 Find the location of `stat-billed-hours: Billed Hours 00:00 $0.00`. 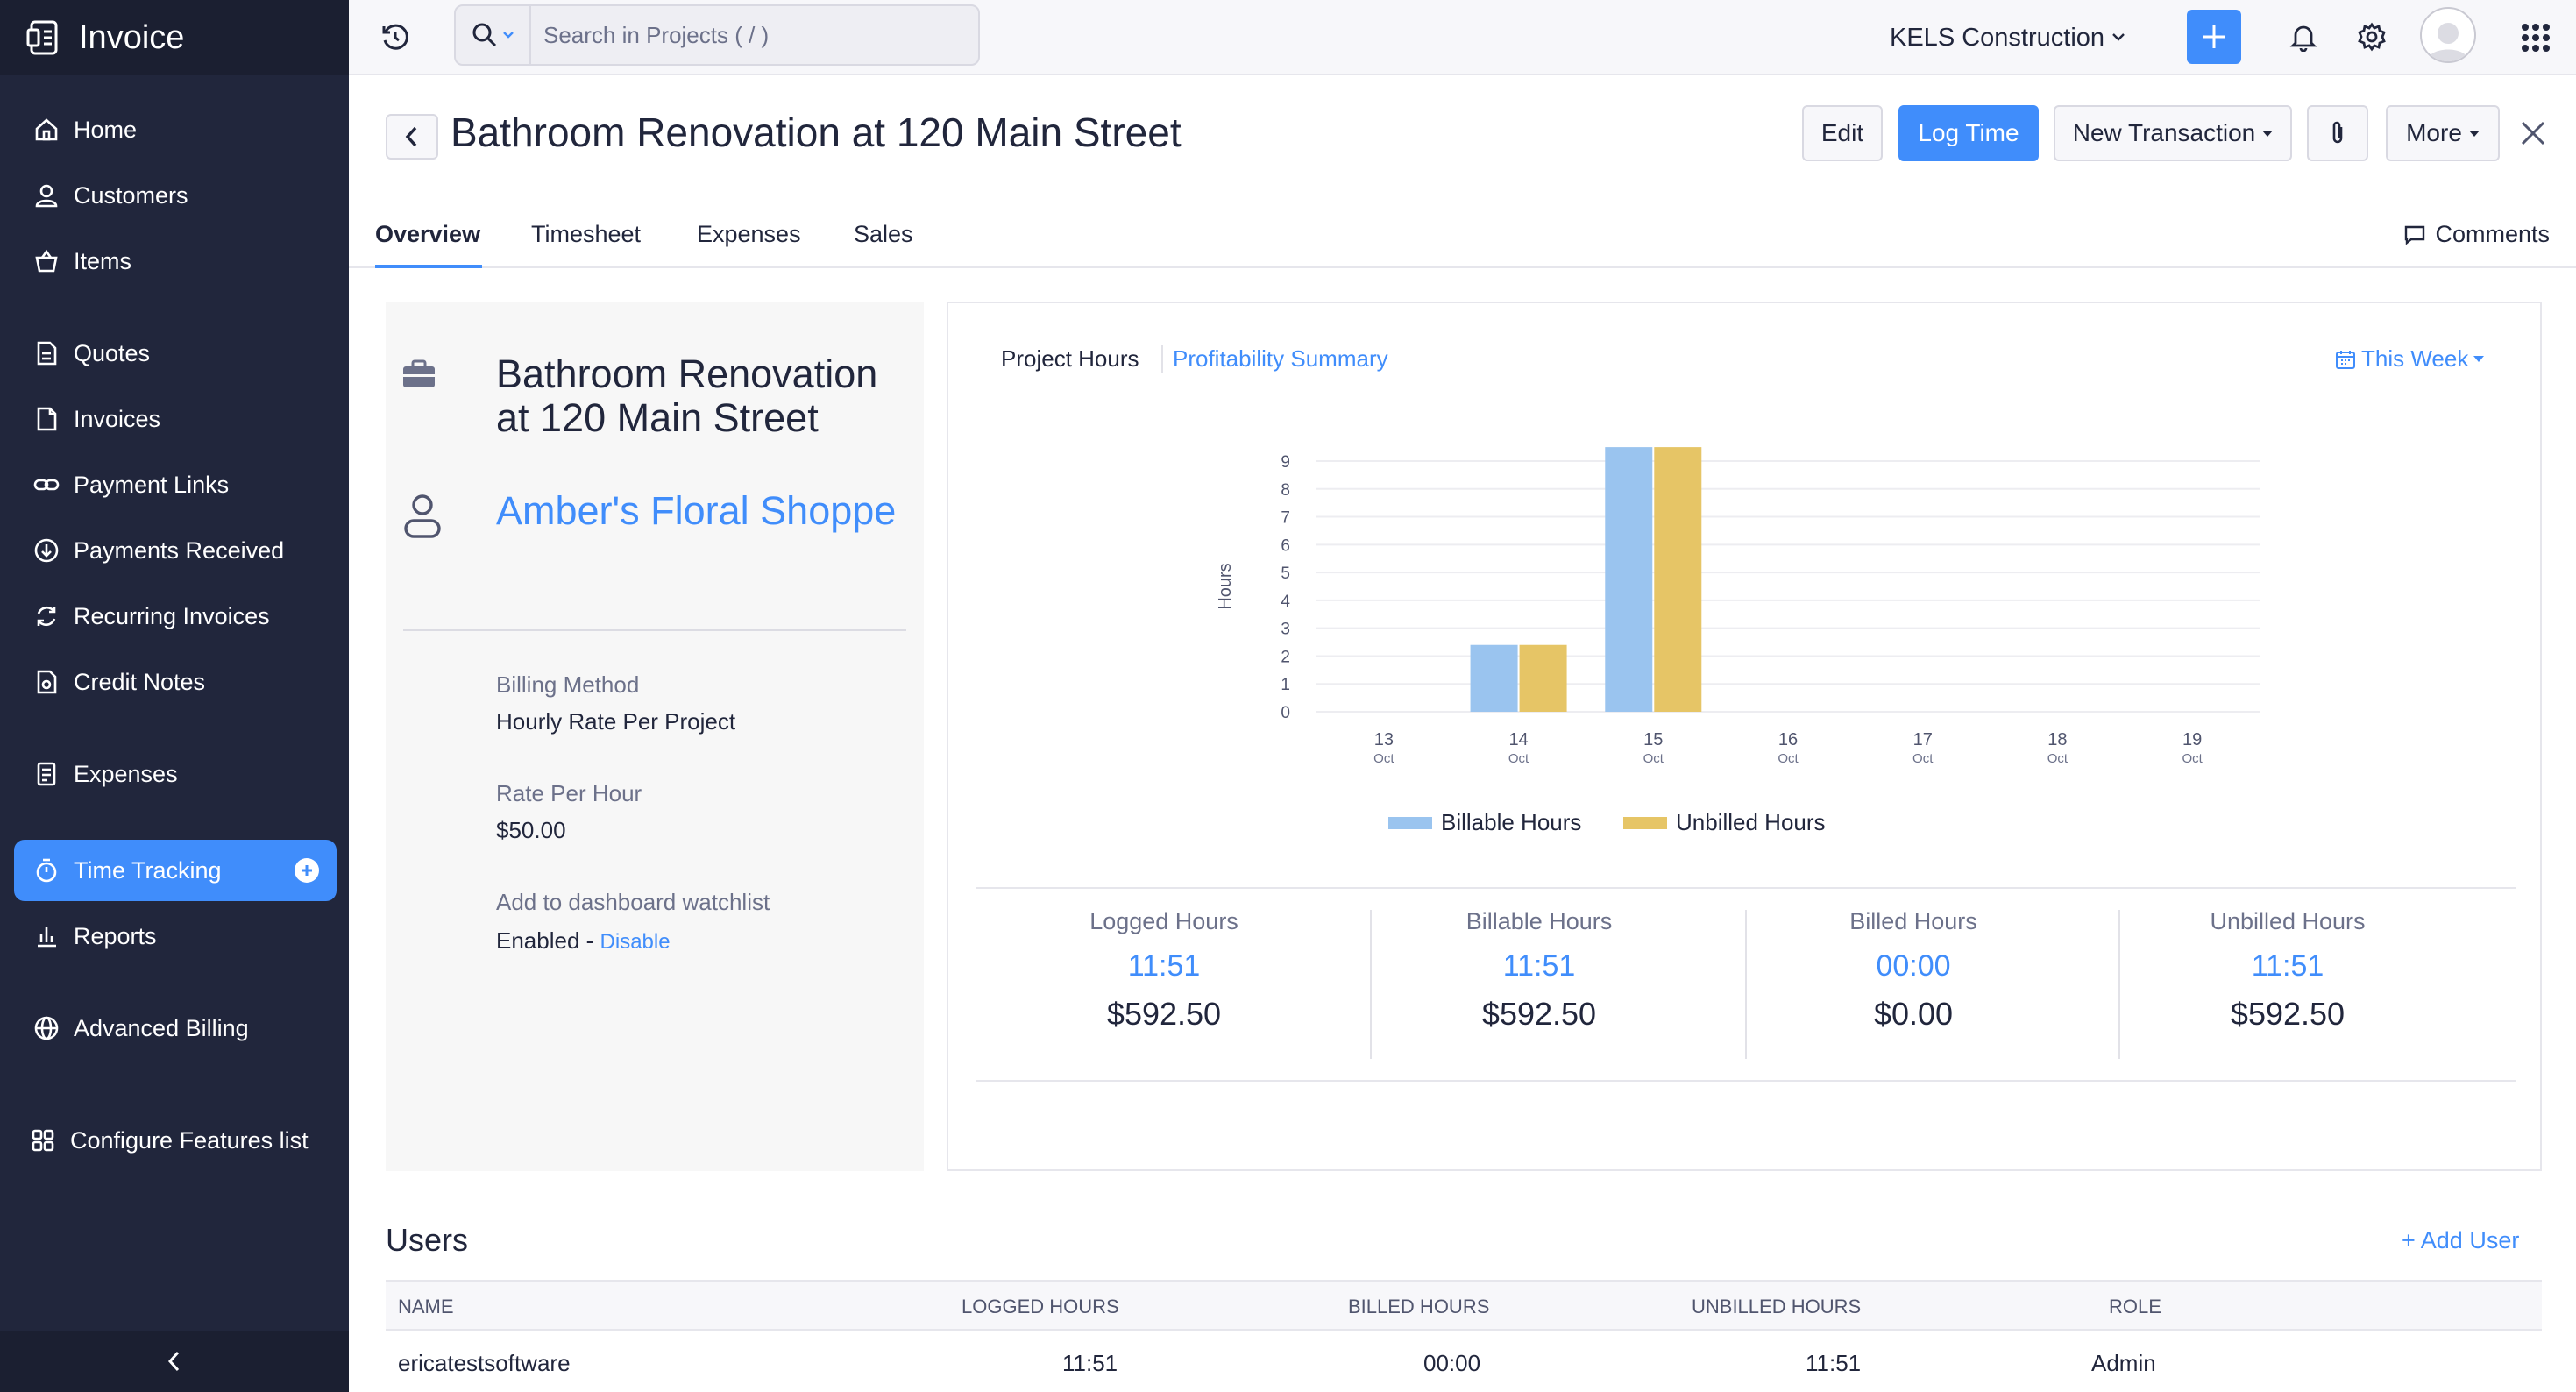

stat-billed-hours: Billed Hours 00:00 $0.00 is located at coordinates (1913, 971).